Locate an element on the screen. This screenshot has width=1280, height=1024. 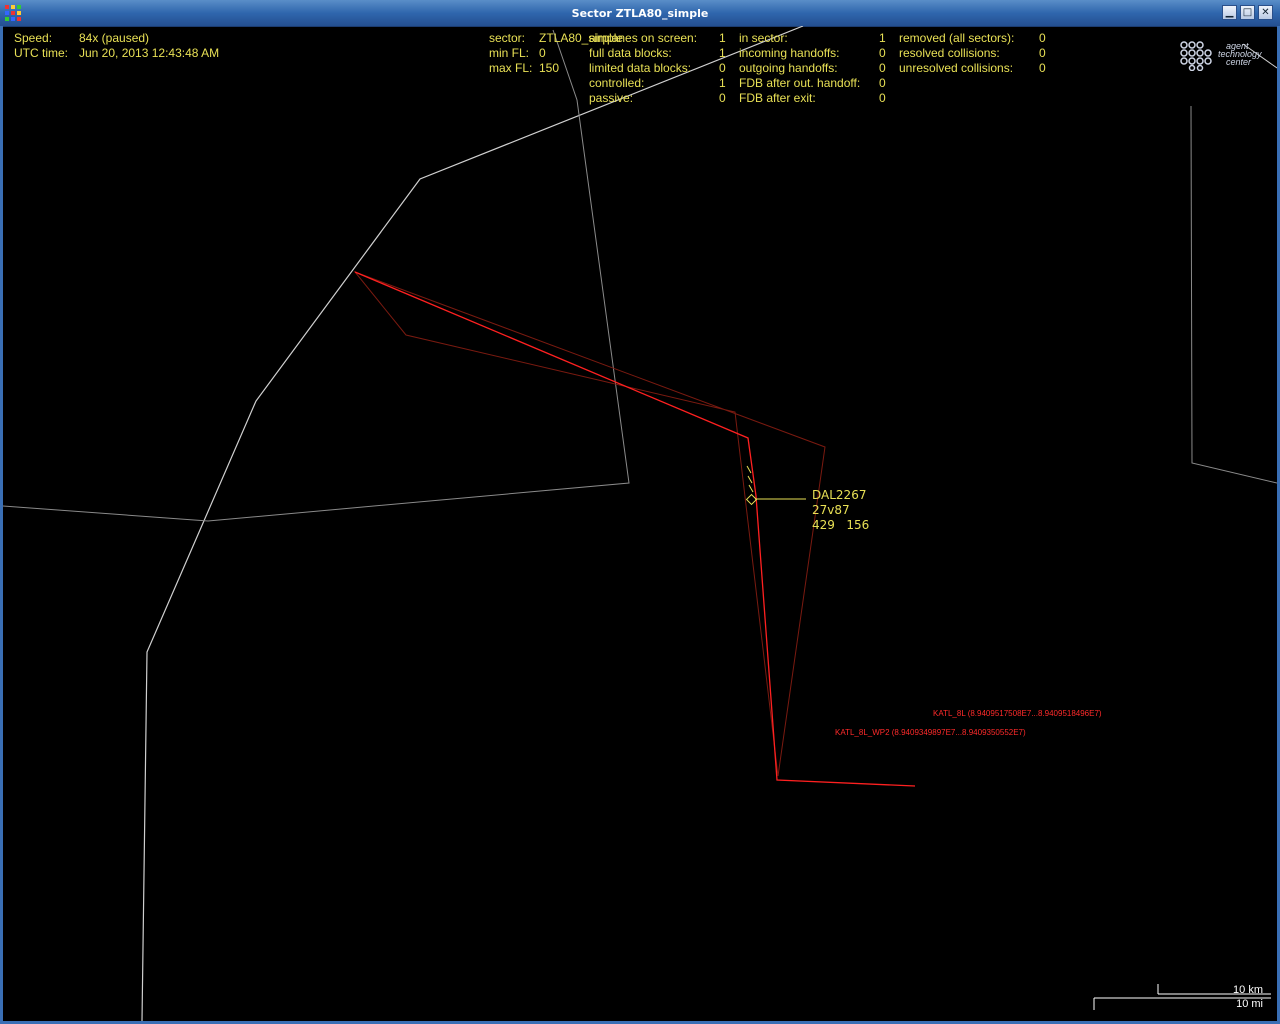
agent-technology-center-logo: agent technology center is located at coordinates (1224, 55).